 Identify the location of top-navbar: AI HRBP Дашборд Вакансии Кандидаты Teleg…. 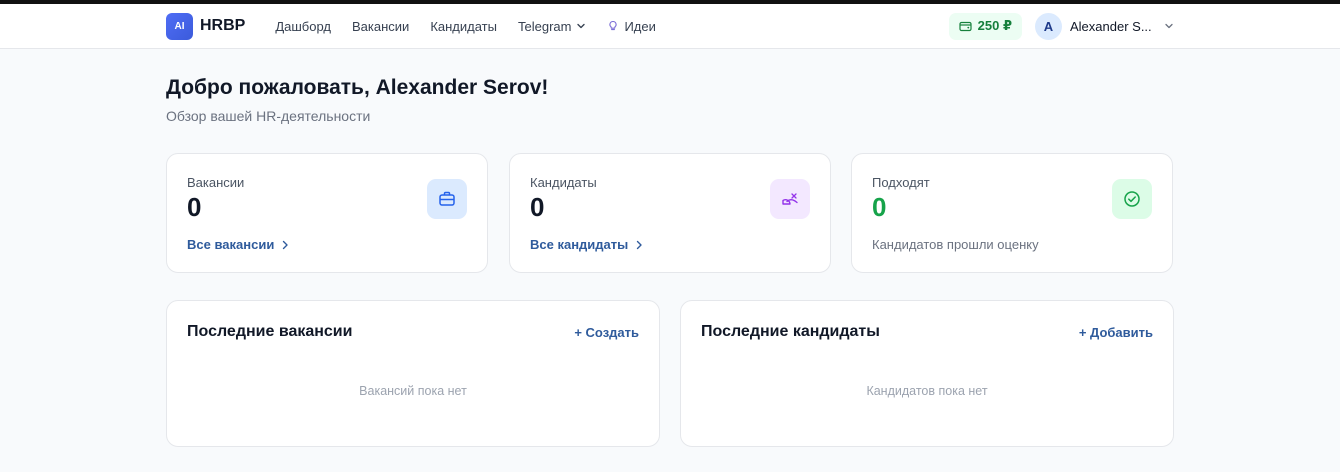
(670, 26).